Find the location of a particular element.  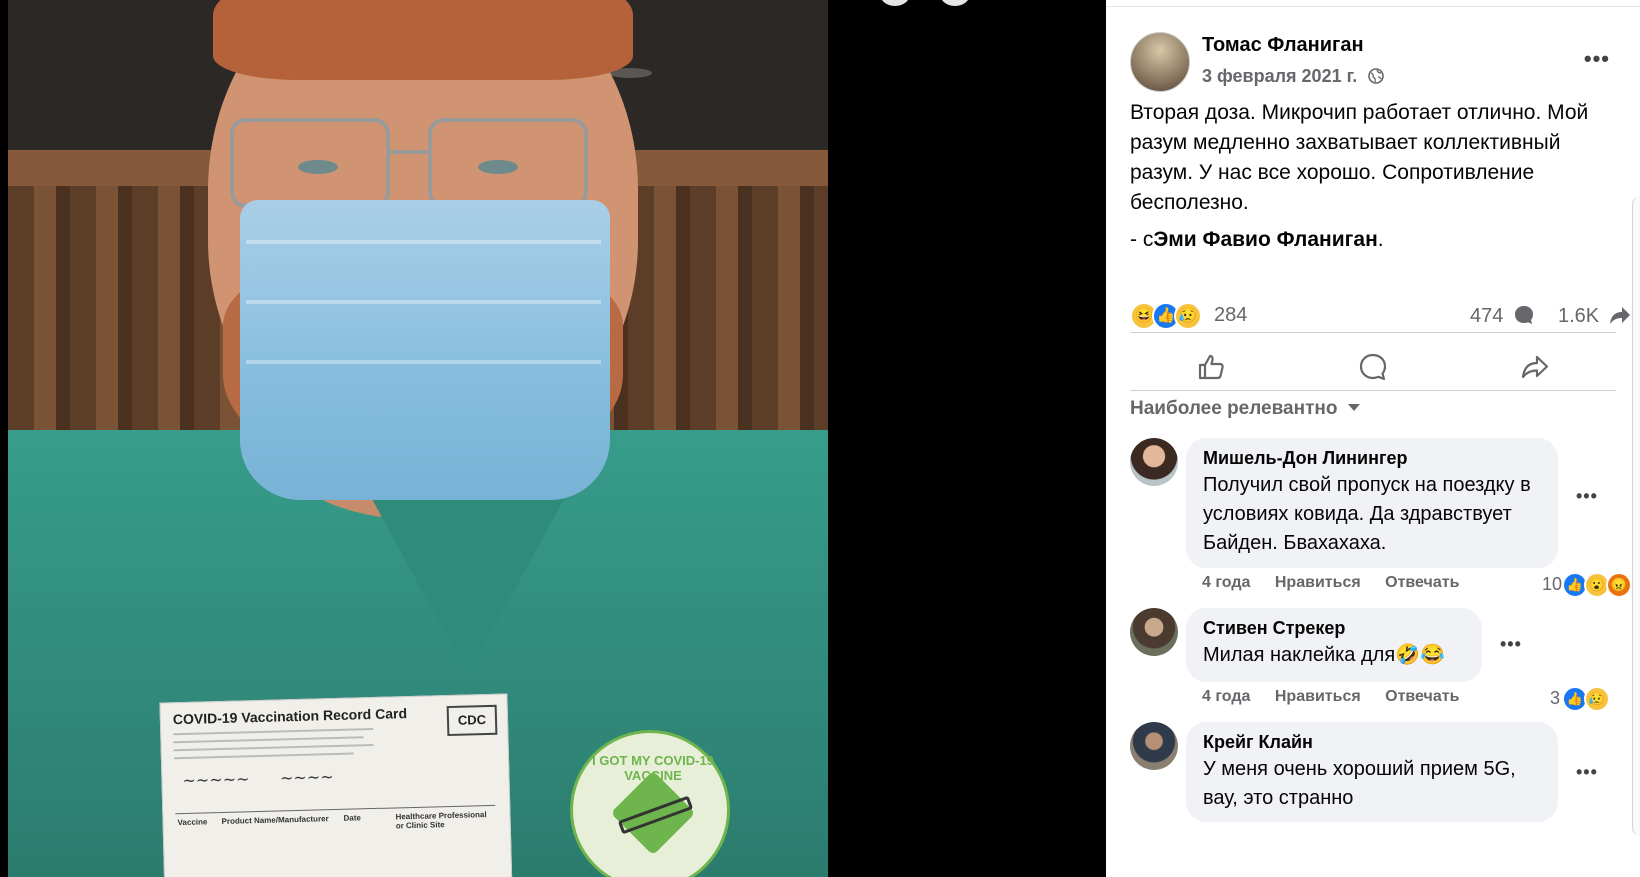

share-button is located at coordinates (1535, 367).